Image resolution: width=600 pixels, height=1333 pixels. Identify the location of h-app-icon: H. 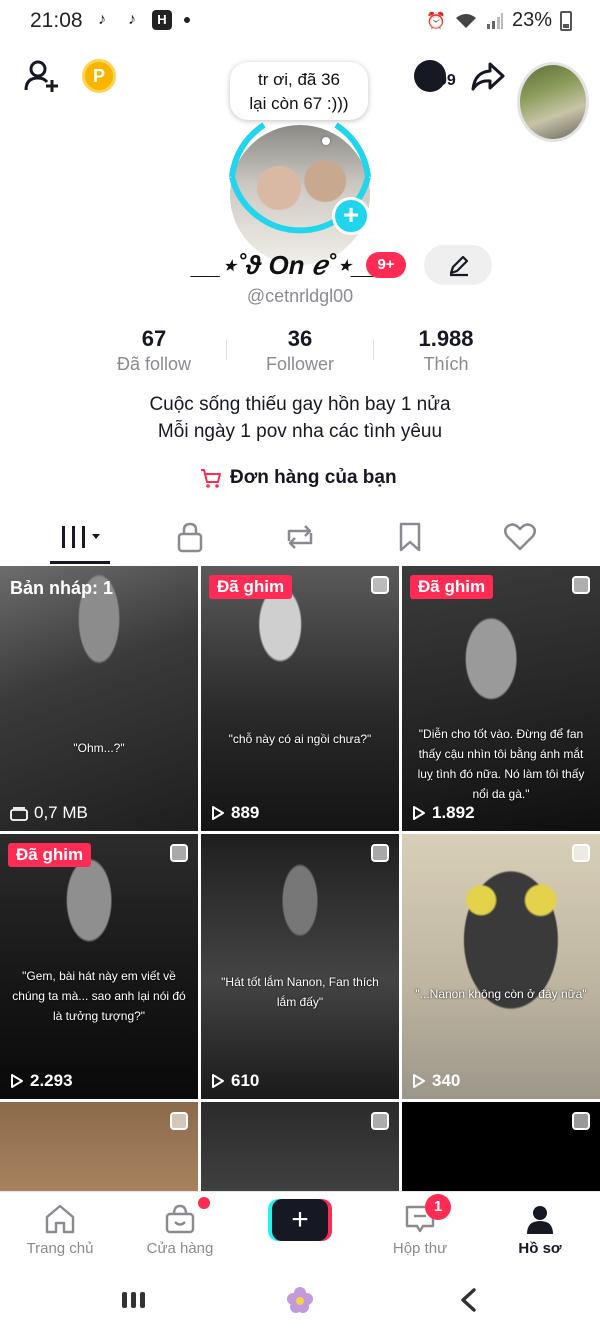
(162, 20).